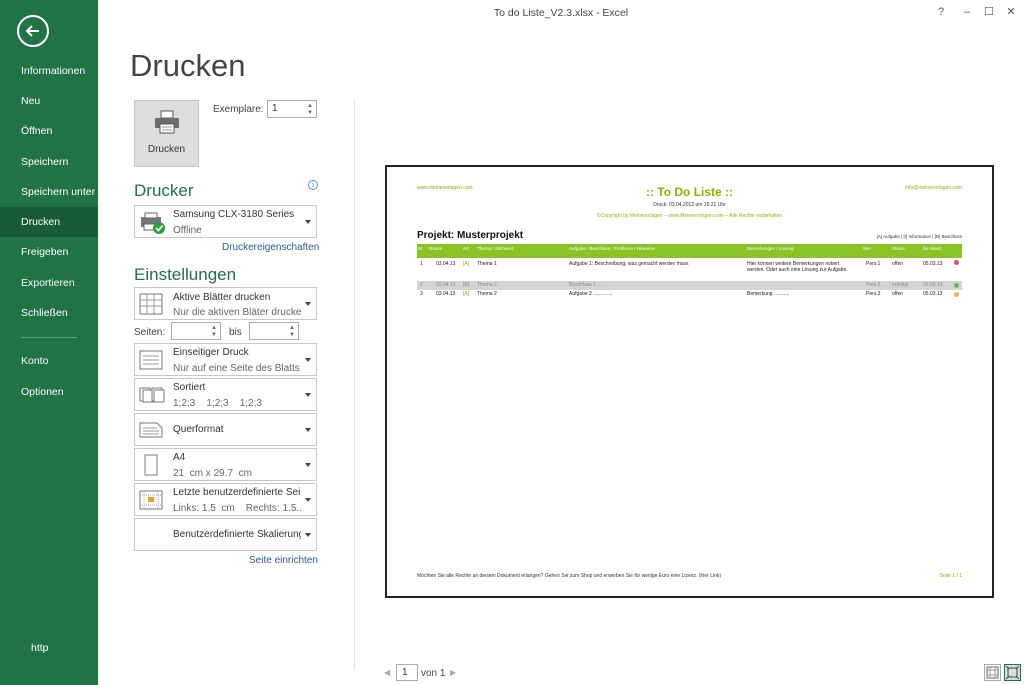  Describe the element at coordinates (49, 71) in the screenshot. I see `nav-informationen: Informationen` at that location.